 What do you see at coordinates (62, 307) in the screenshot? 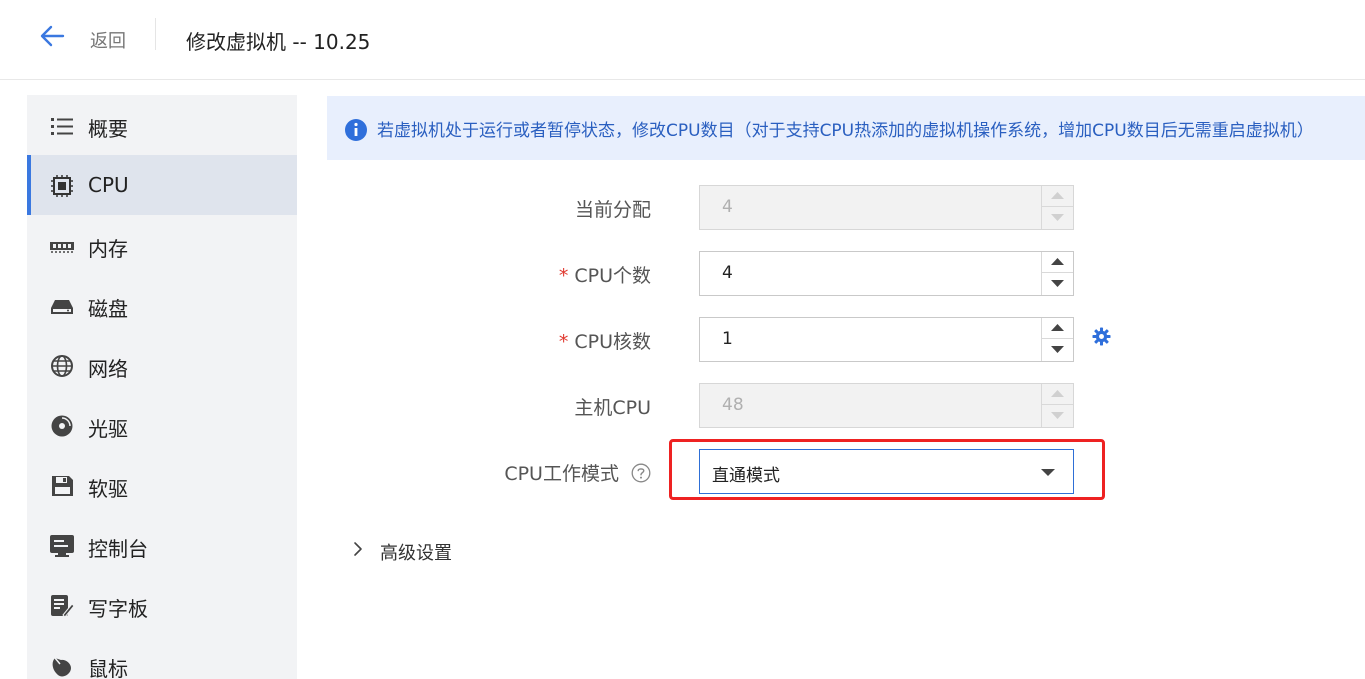
I see `disk-icon` at bounding box center [62, 307].